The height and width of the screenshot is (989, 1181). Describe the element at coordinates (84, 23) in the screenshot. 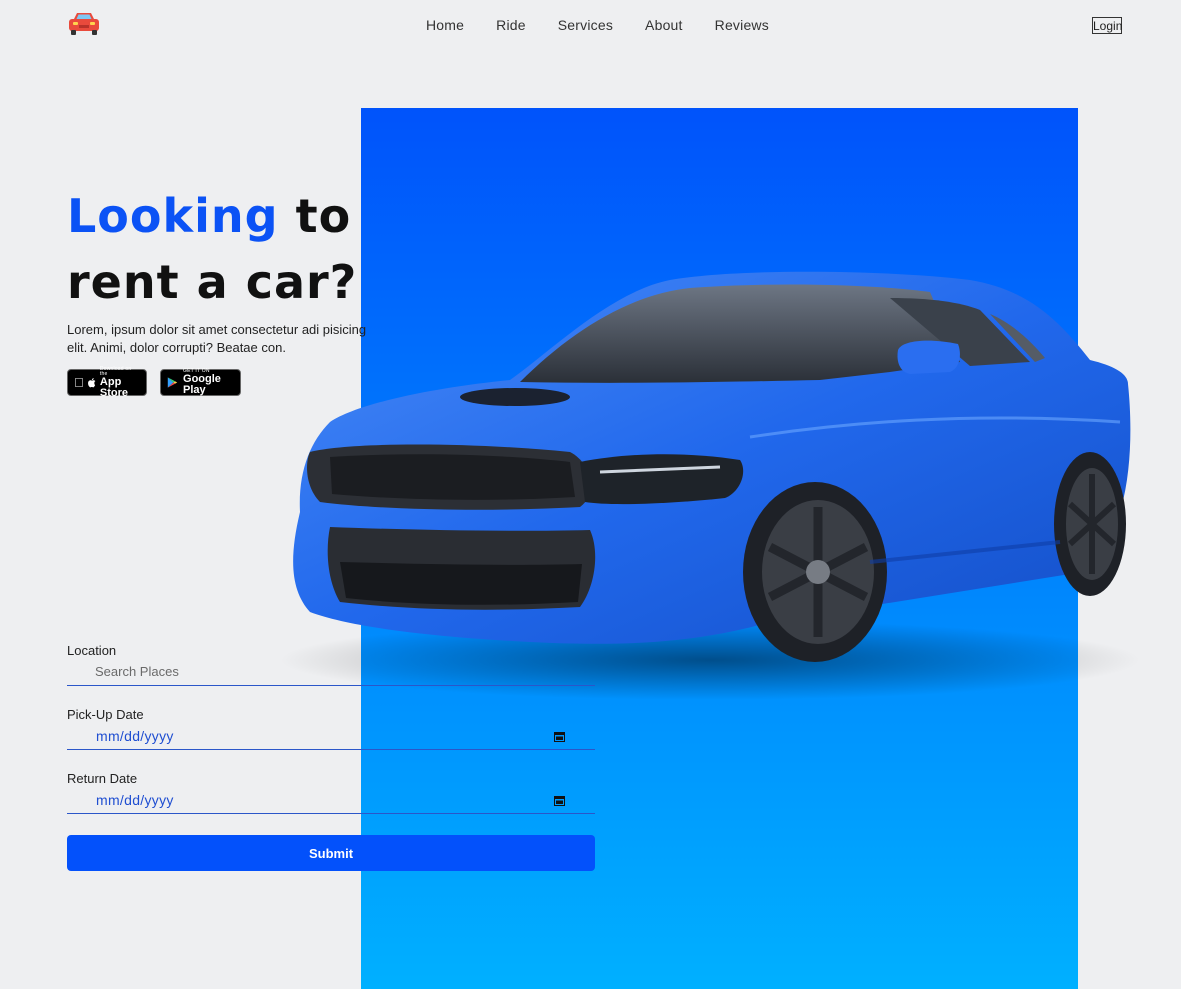

I see `car-logo-icon` at that location.